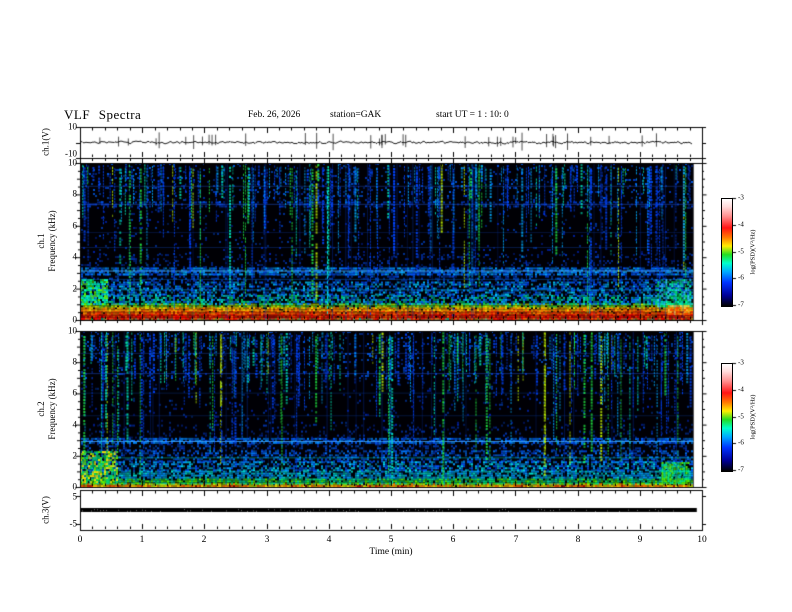 This screenshot has width=792, height=612. What do you see at coordinates (267, 540) in the screenshot?
I see `xtick-3: 3` at bounding box center [267, 540].